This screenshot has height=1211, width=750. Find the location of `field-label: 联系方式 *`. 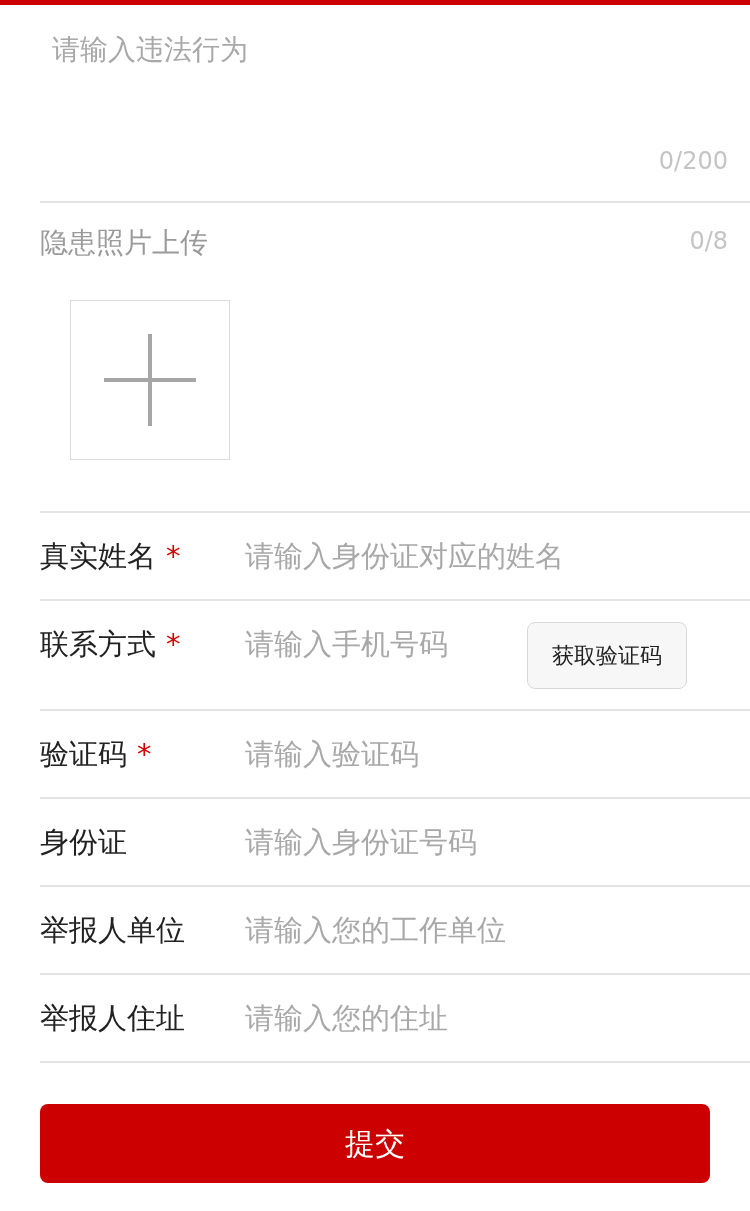

field-label: 联系方式 * is located at coordinates (111, 644).